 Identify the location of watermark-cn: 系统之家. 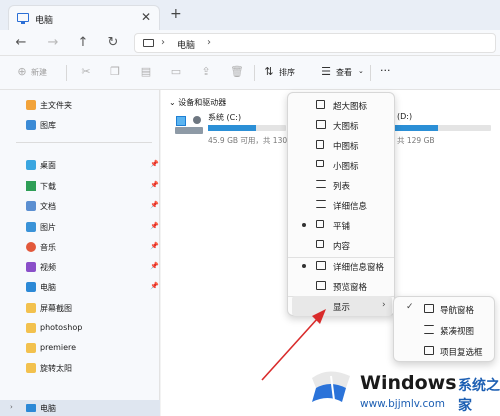
(479, 396).